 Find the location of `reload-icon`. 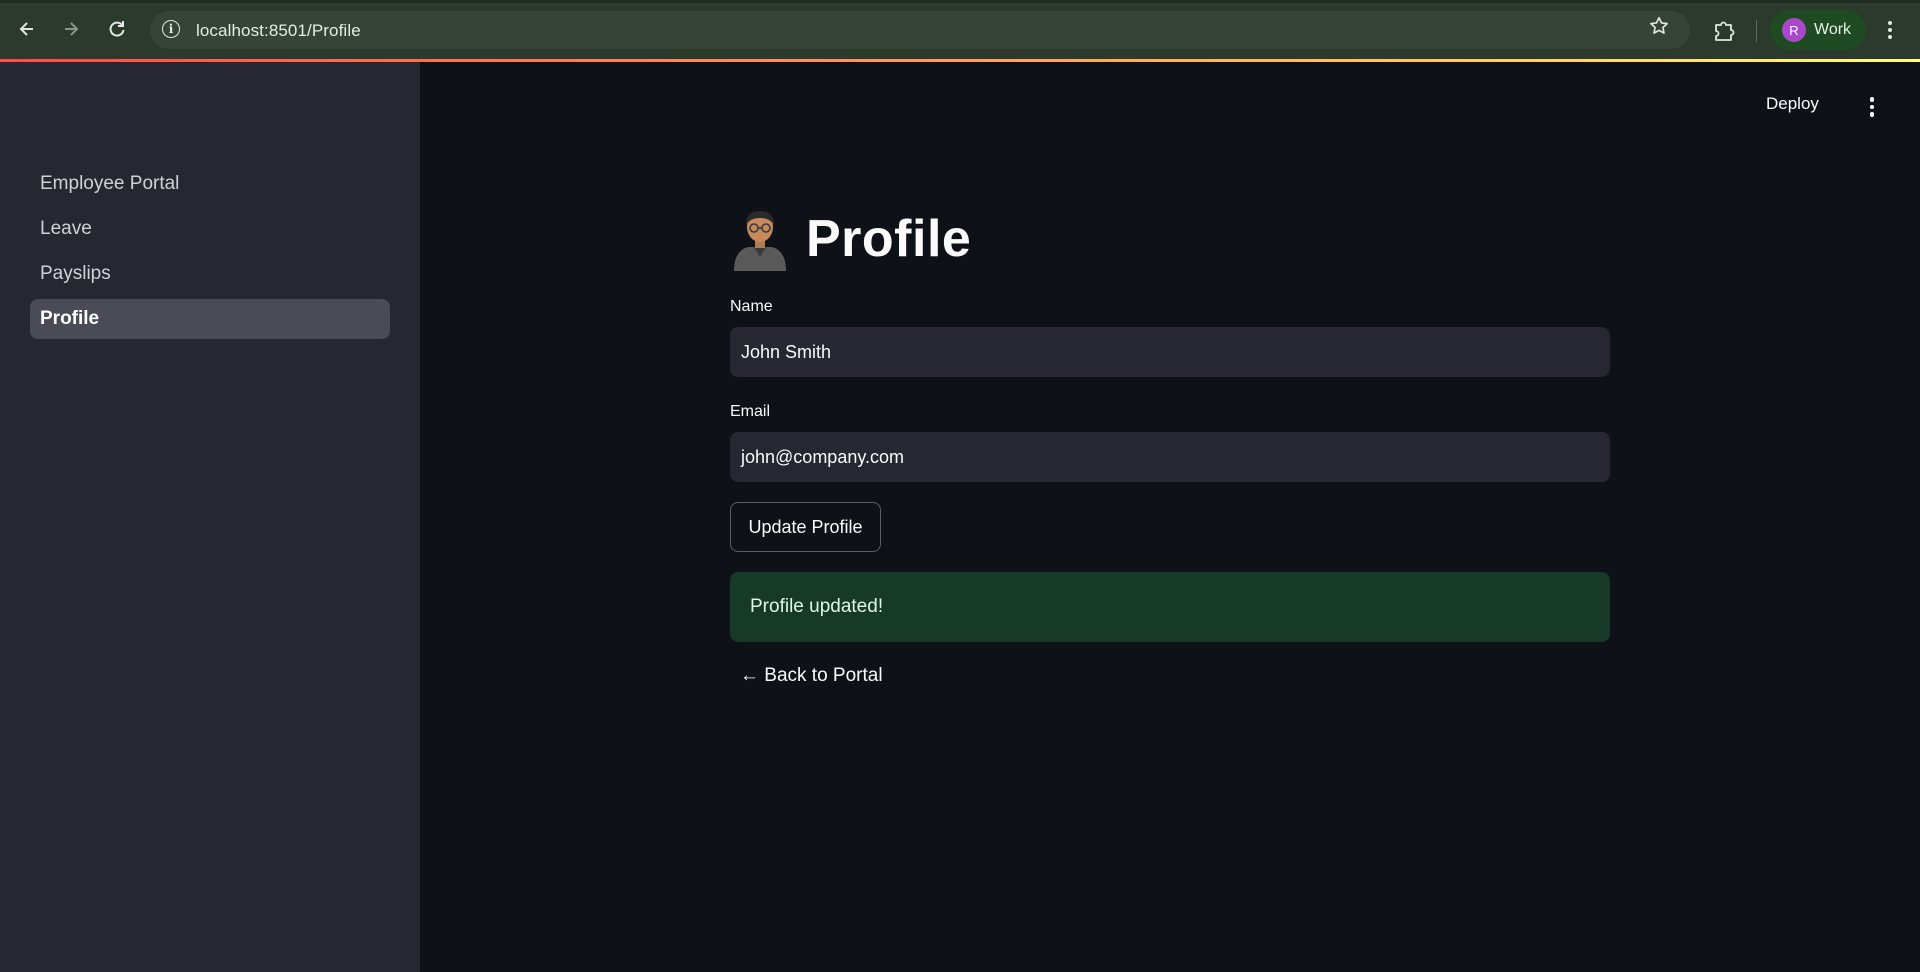

reload-icon is located at coordinates (117, 29).